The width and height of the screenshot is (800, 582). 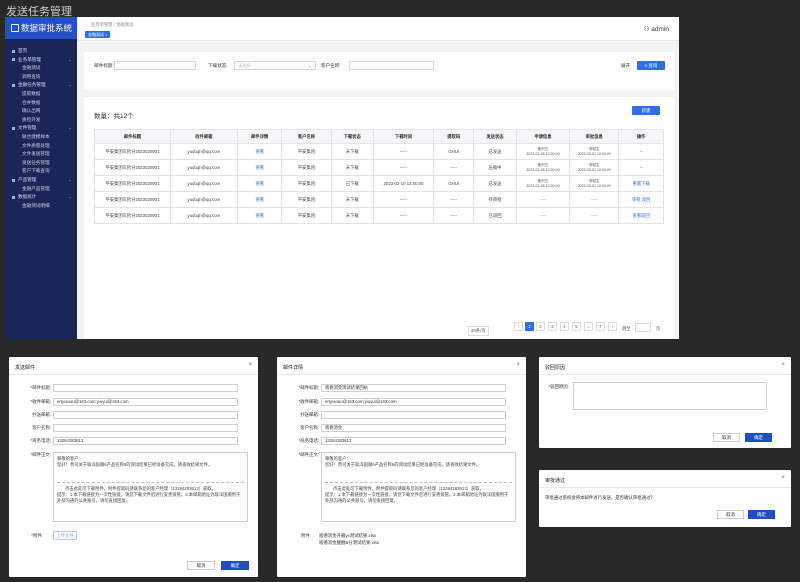 I want to click on page-button: 7, so click(x=600, y=326).